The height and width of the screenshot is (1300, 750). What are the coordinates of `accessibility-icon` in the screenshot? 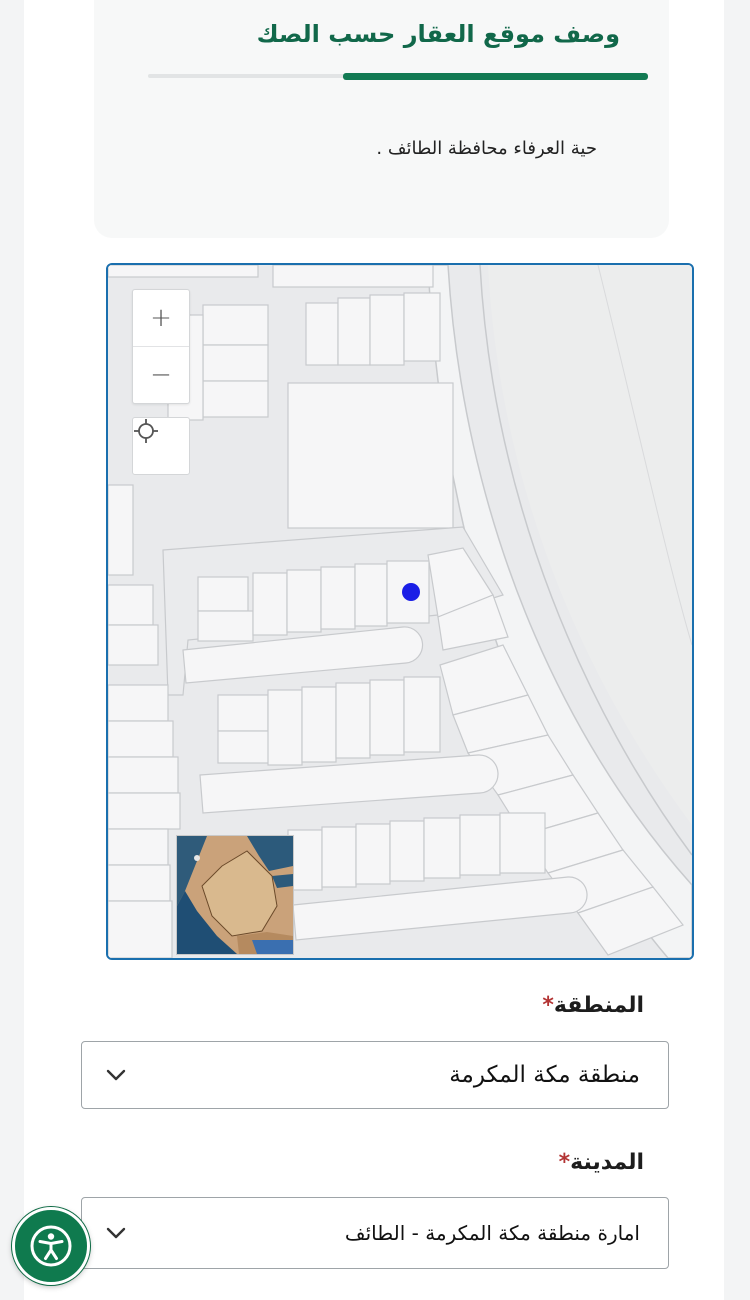 It's located at (51, 1246).